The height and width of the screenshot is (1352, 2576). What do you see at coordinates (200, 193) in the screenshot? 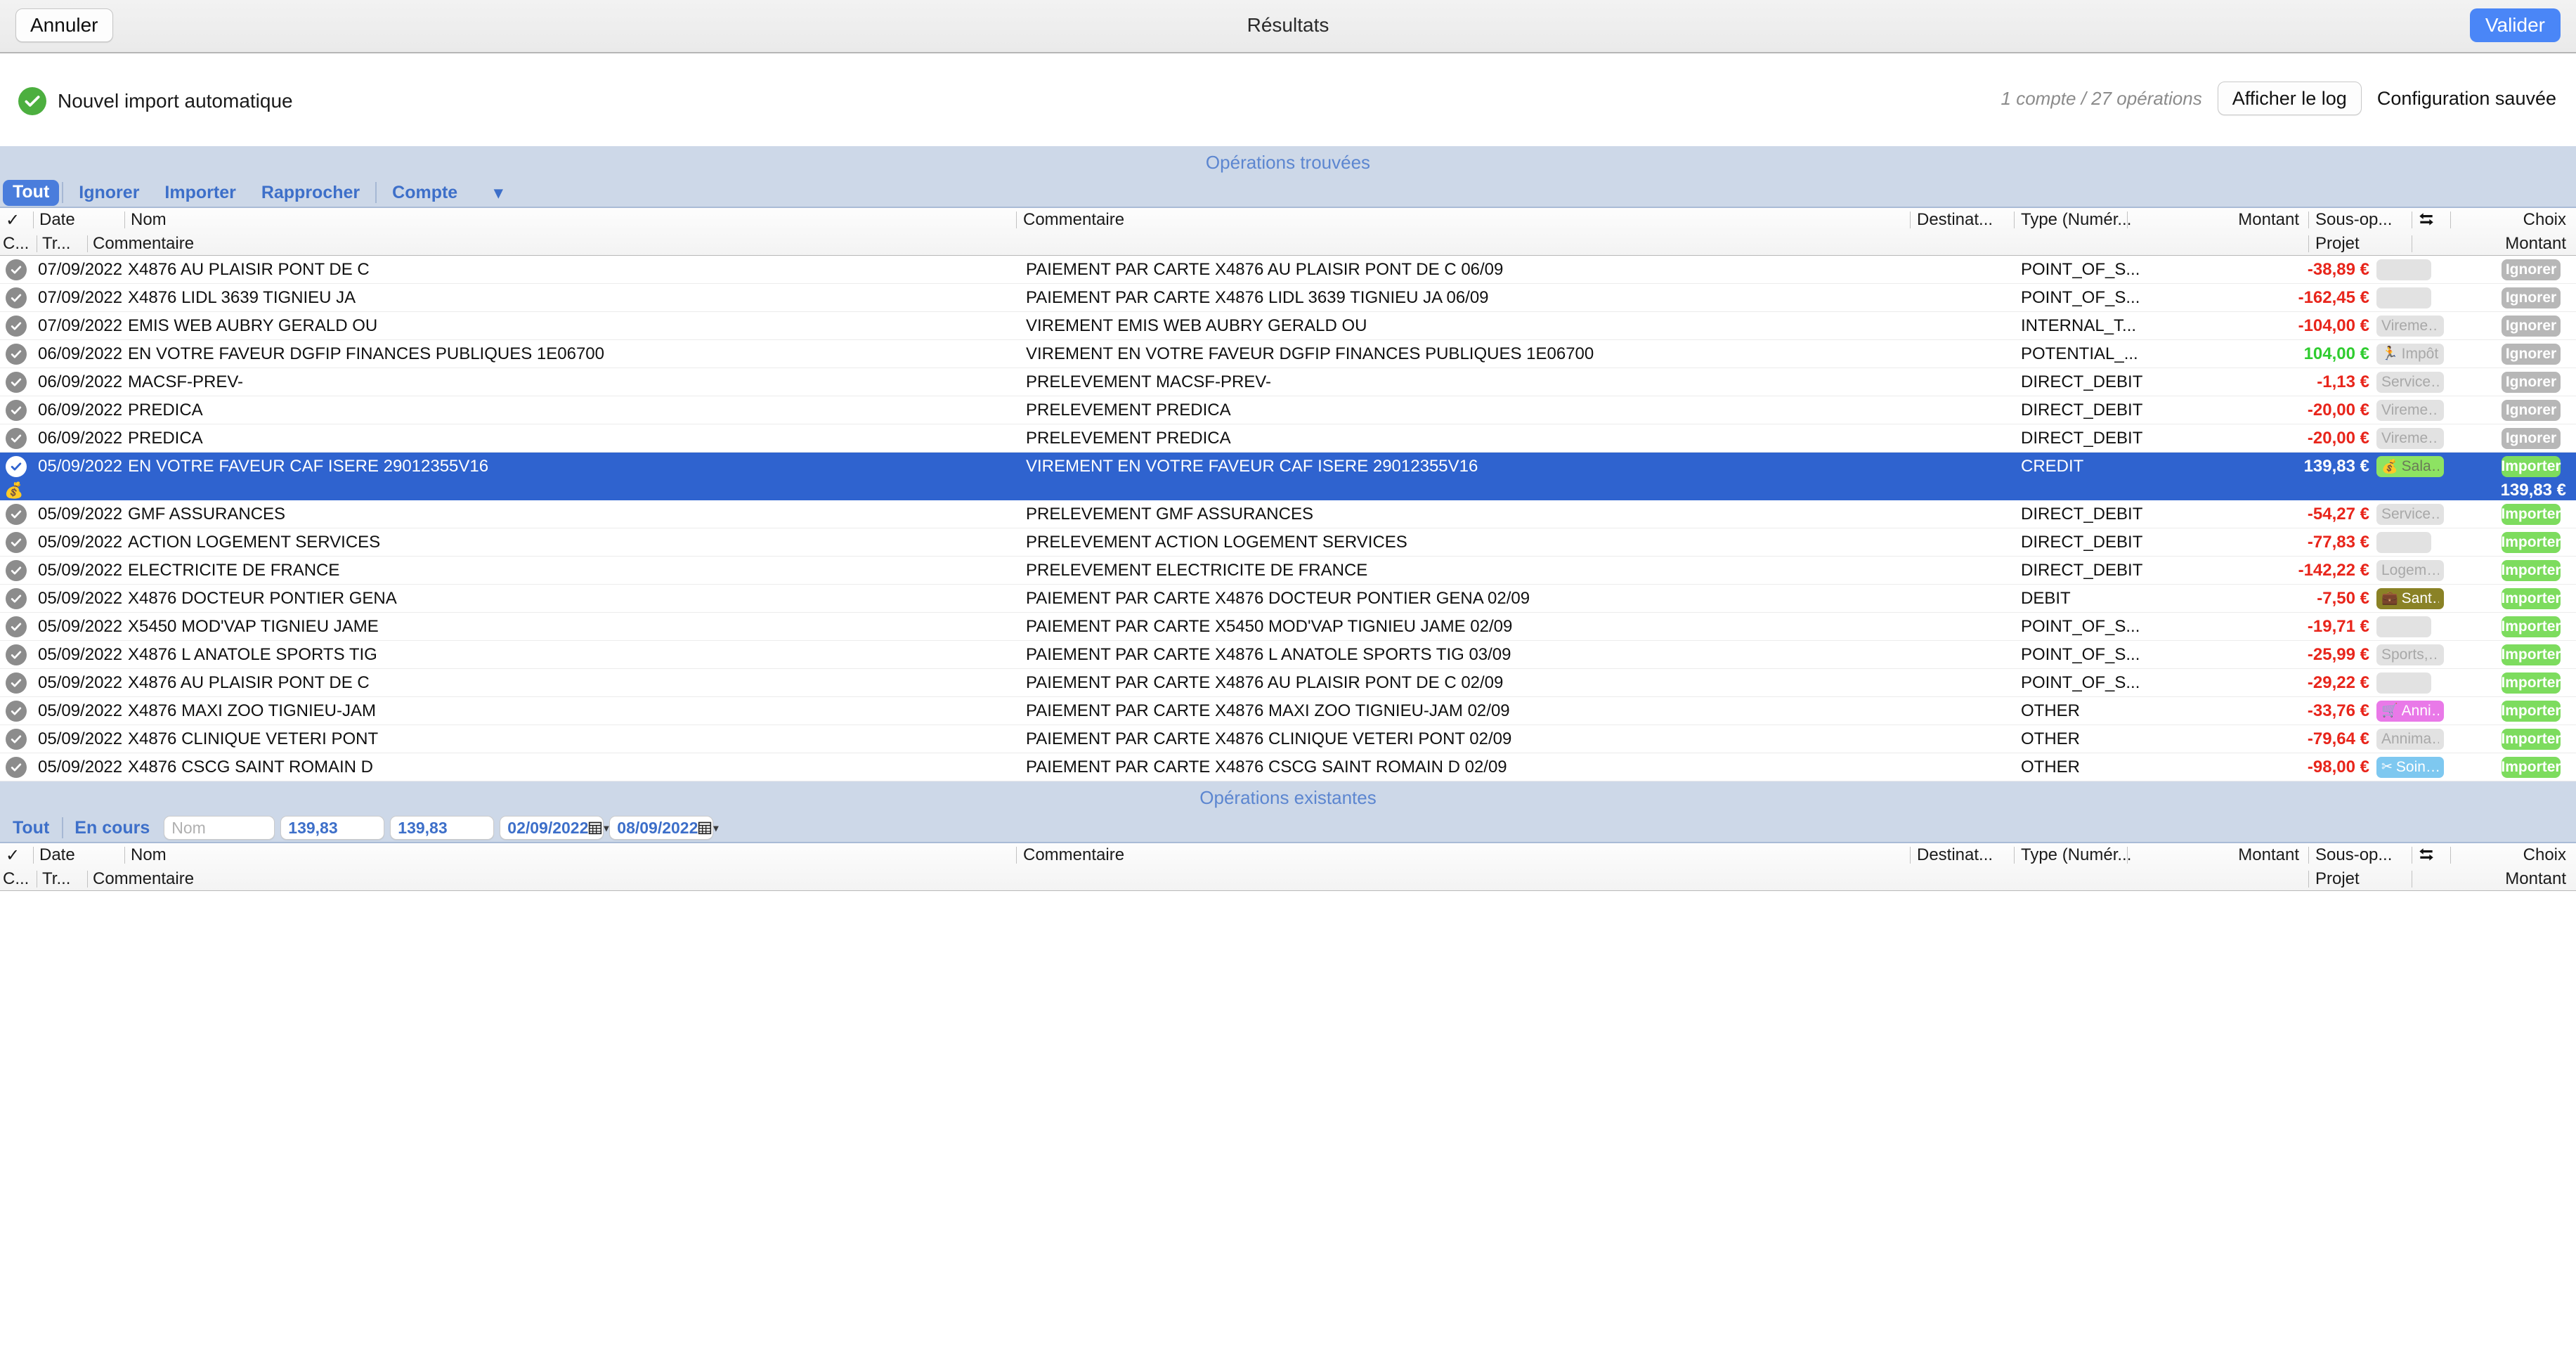
I see `filter-tab-import: Importer` at bounding box center [200, 193].